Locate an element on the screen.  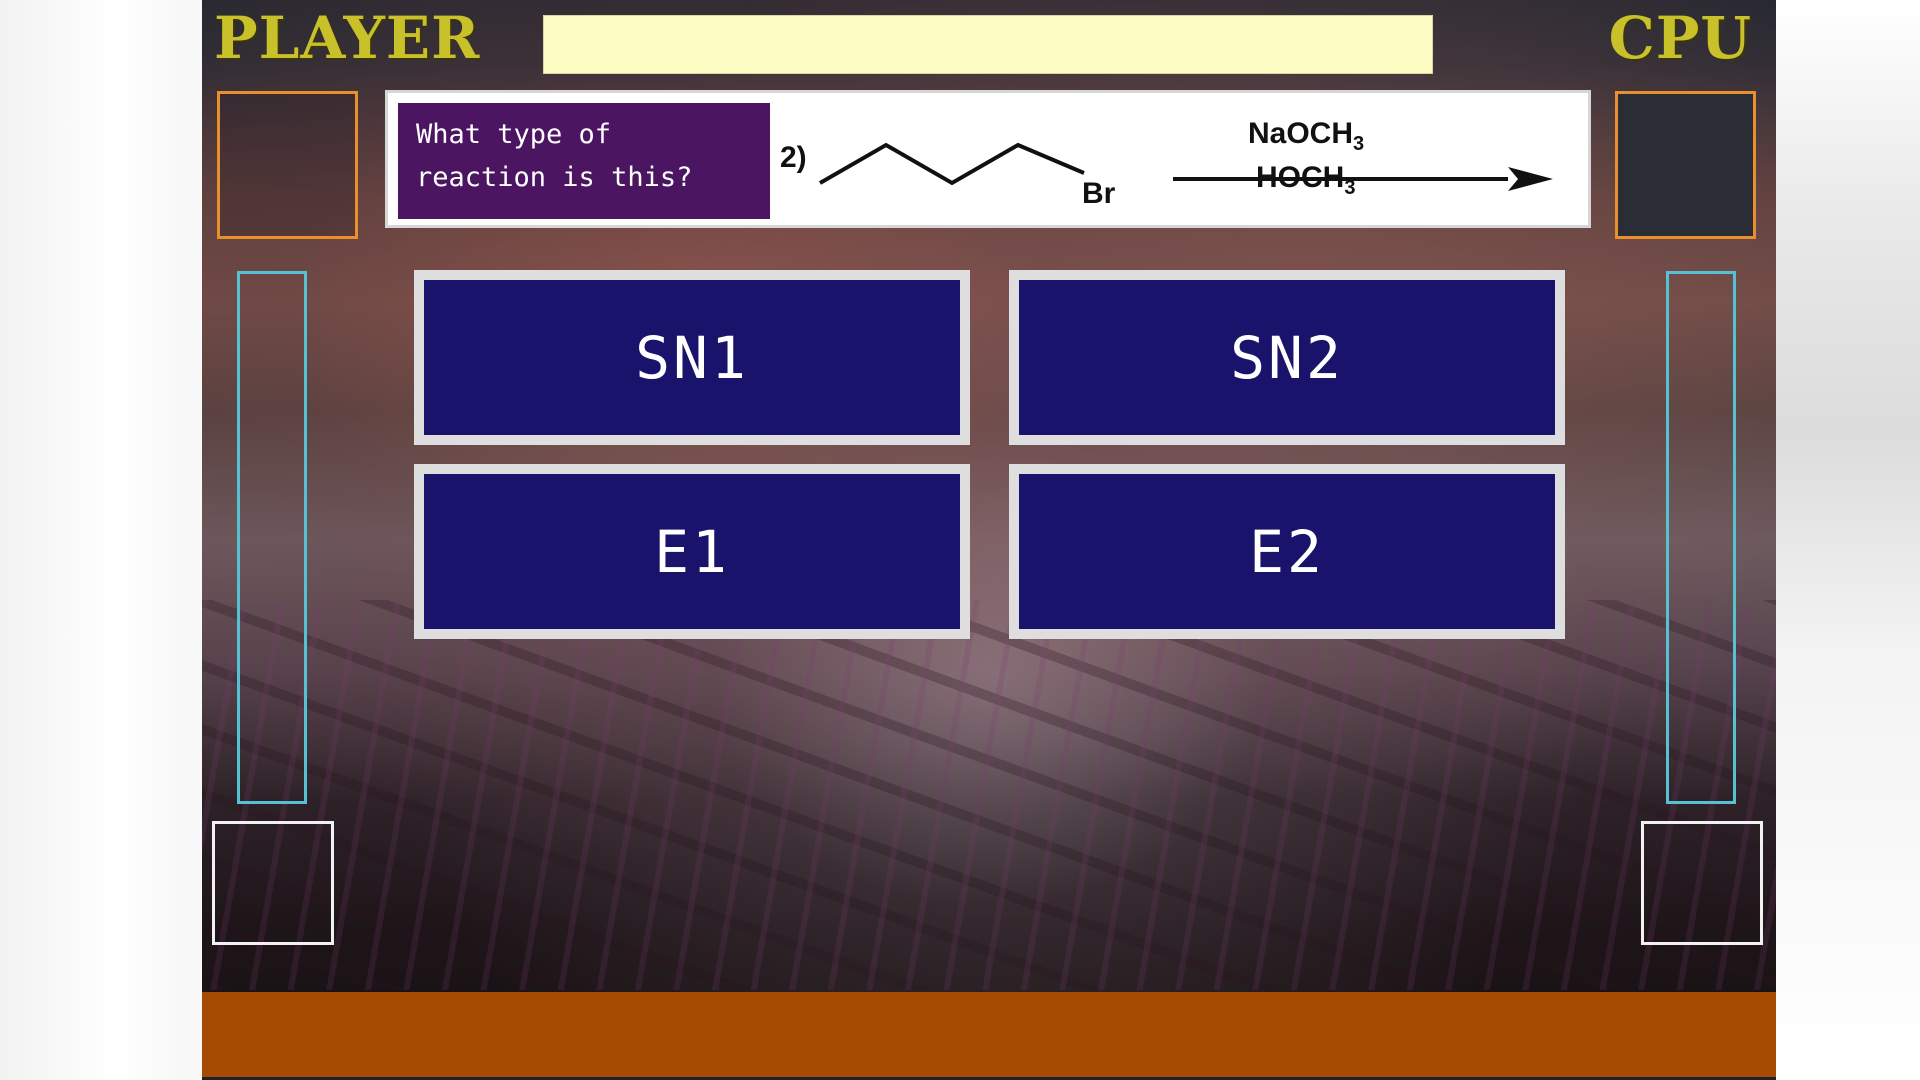
answer-label: SN1 is located at coordinates (692, 357).